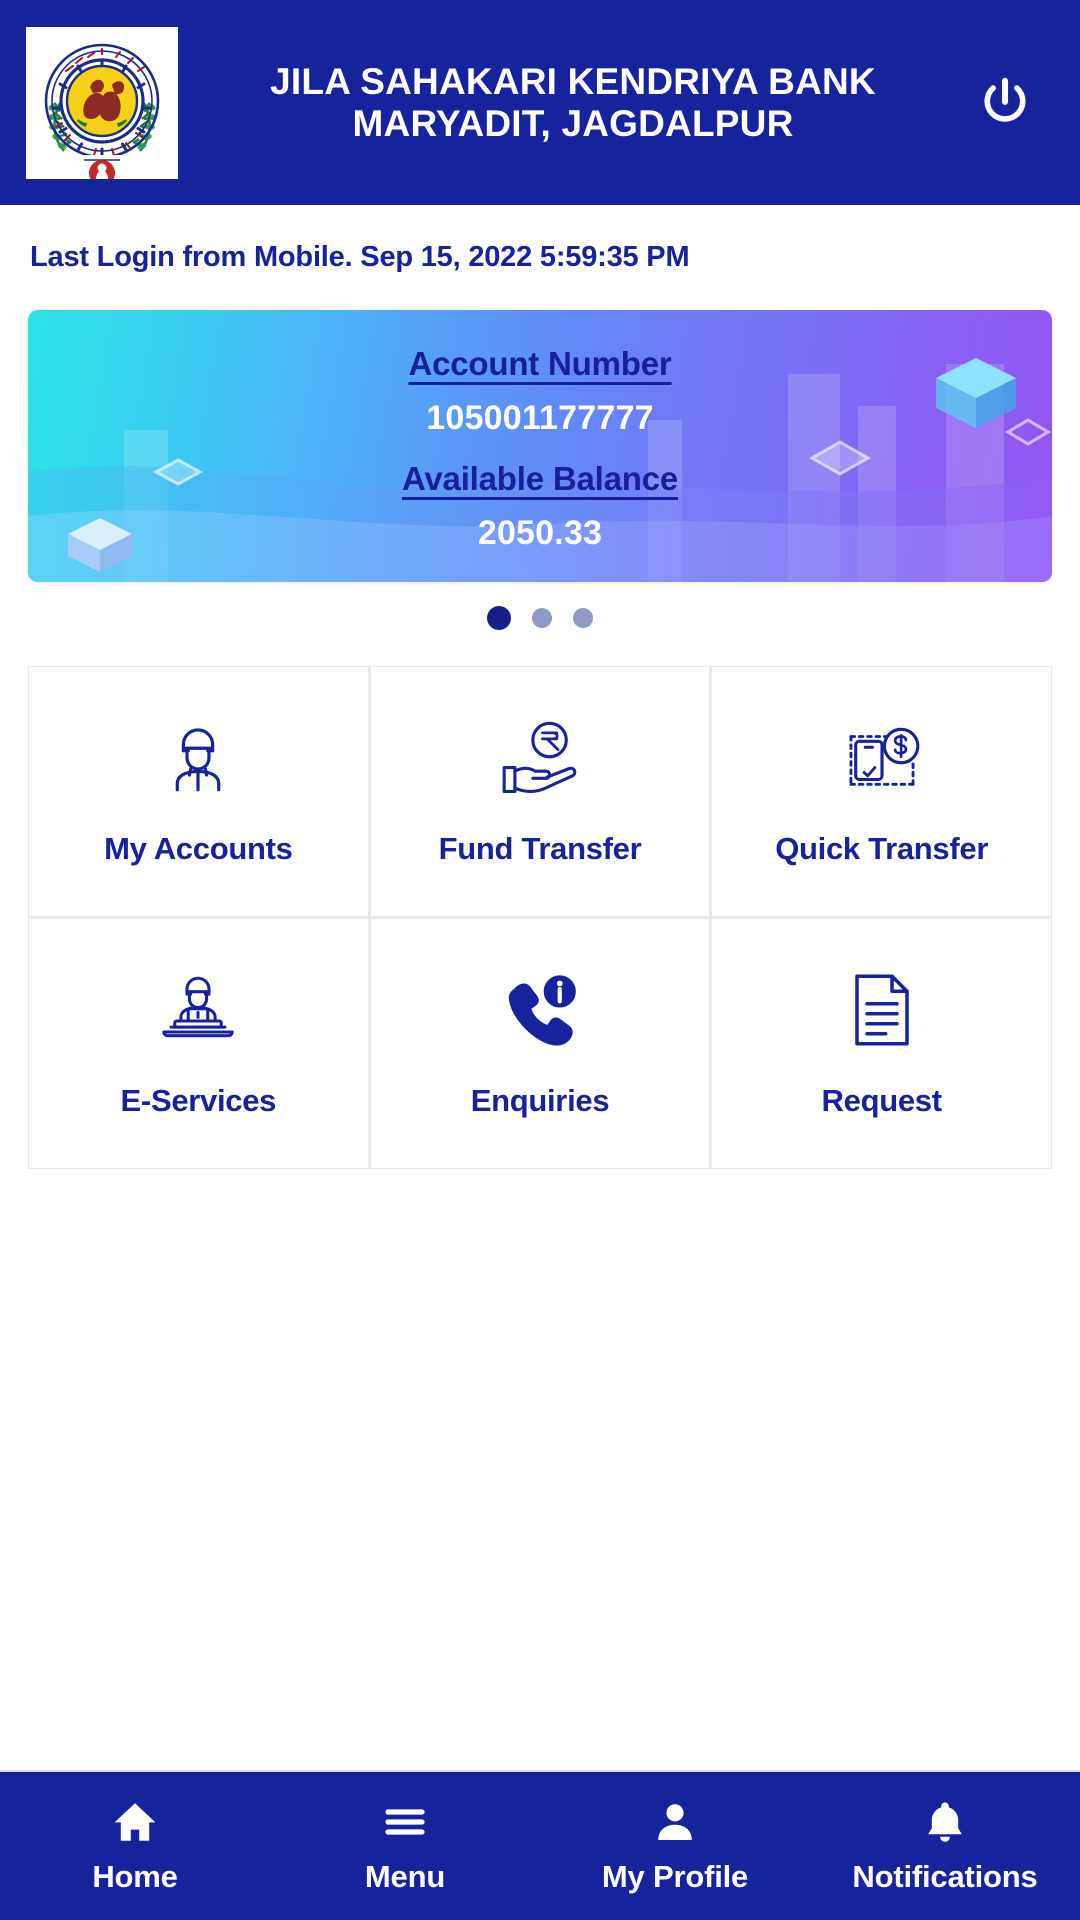  I want to click on tile-label: E-Services, so click(198, 1100).